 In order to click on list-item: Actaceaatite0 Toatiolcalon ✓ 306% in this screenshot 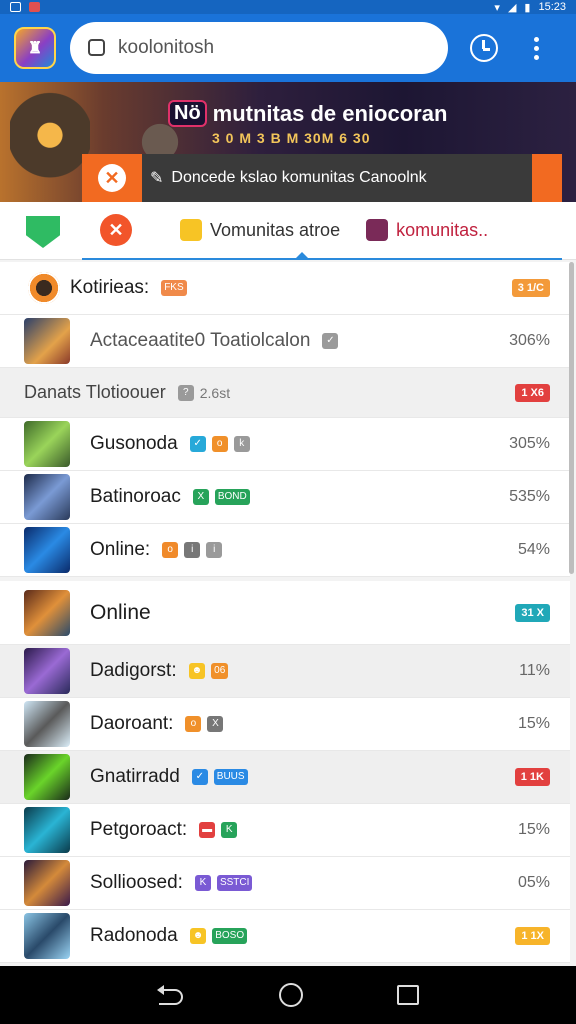, I will do `click(285, 341)`.